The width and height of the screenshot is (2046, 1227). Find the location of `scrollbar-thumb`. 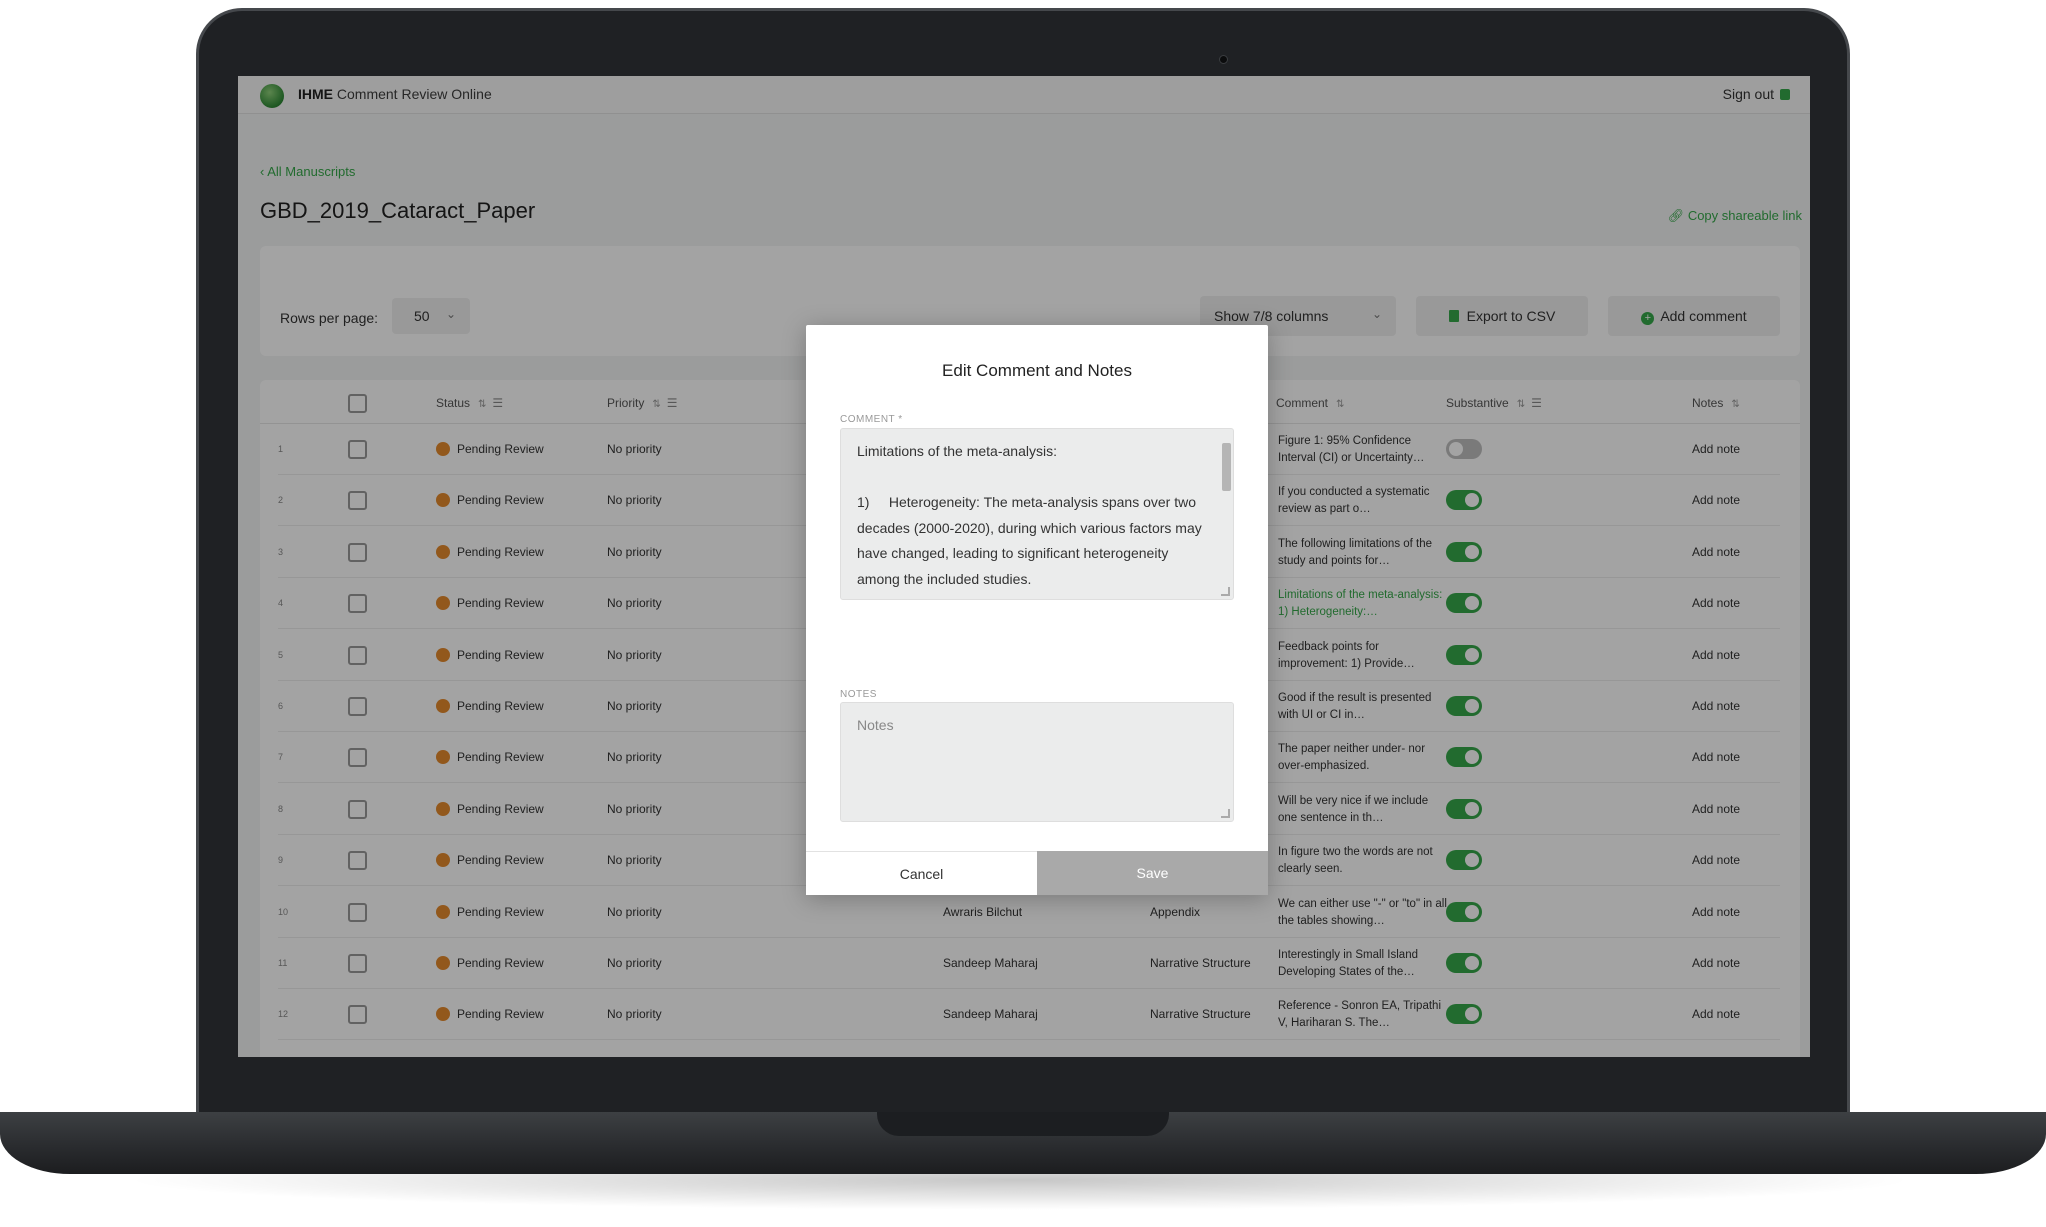

scrollbar-thumb is located at coordinates (1226, 467).